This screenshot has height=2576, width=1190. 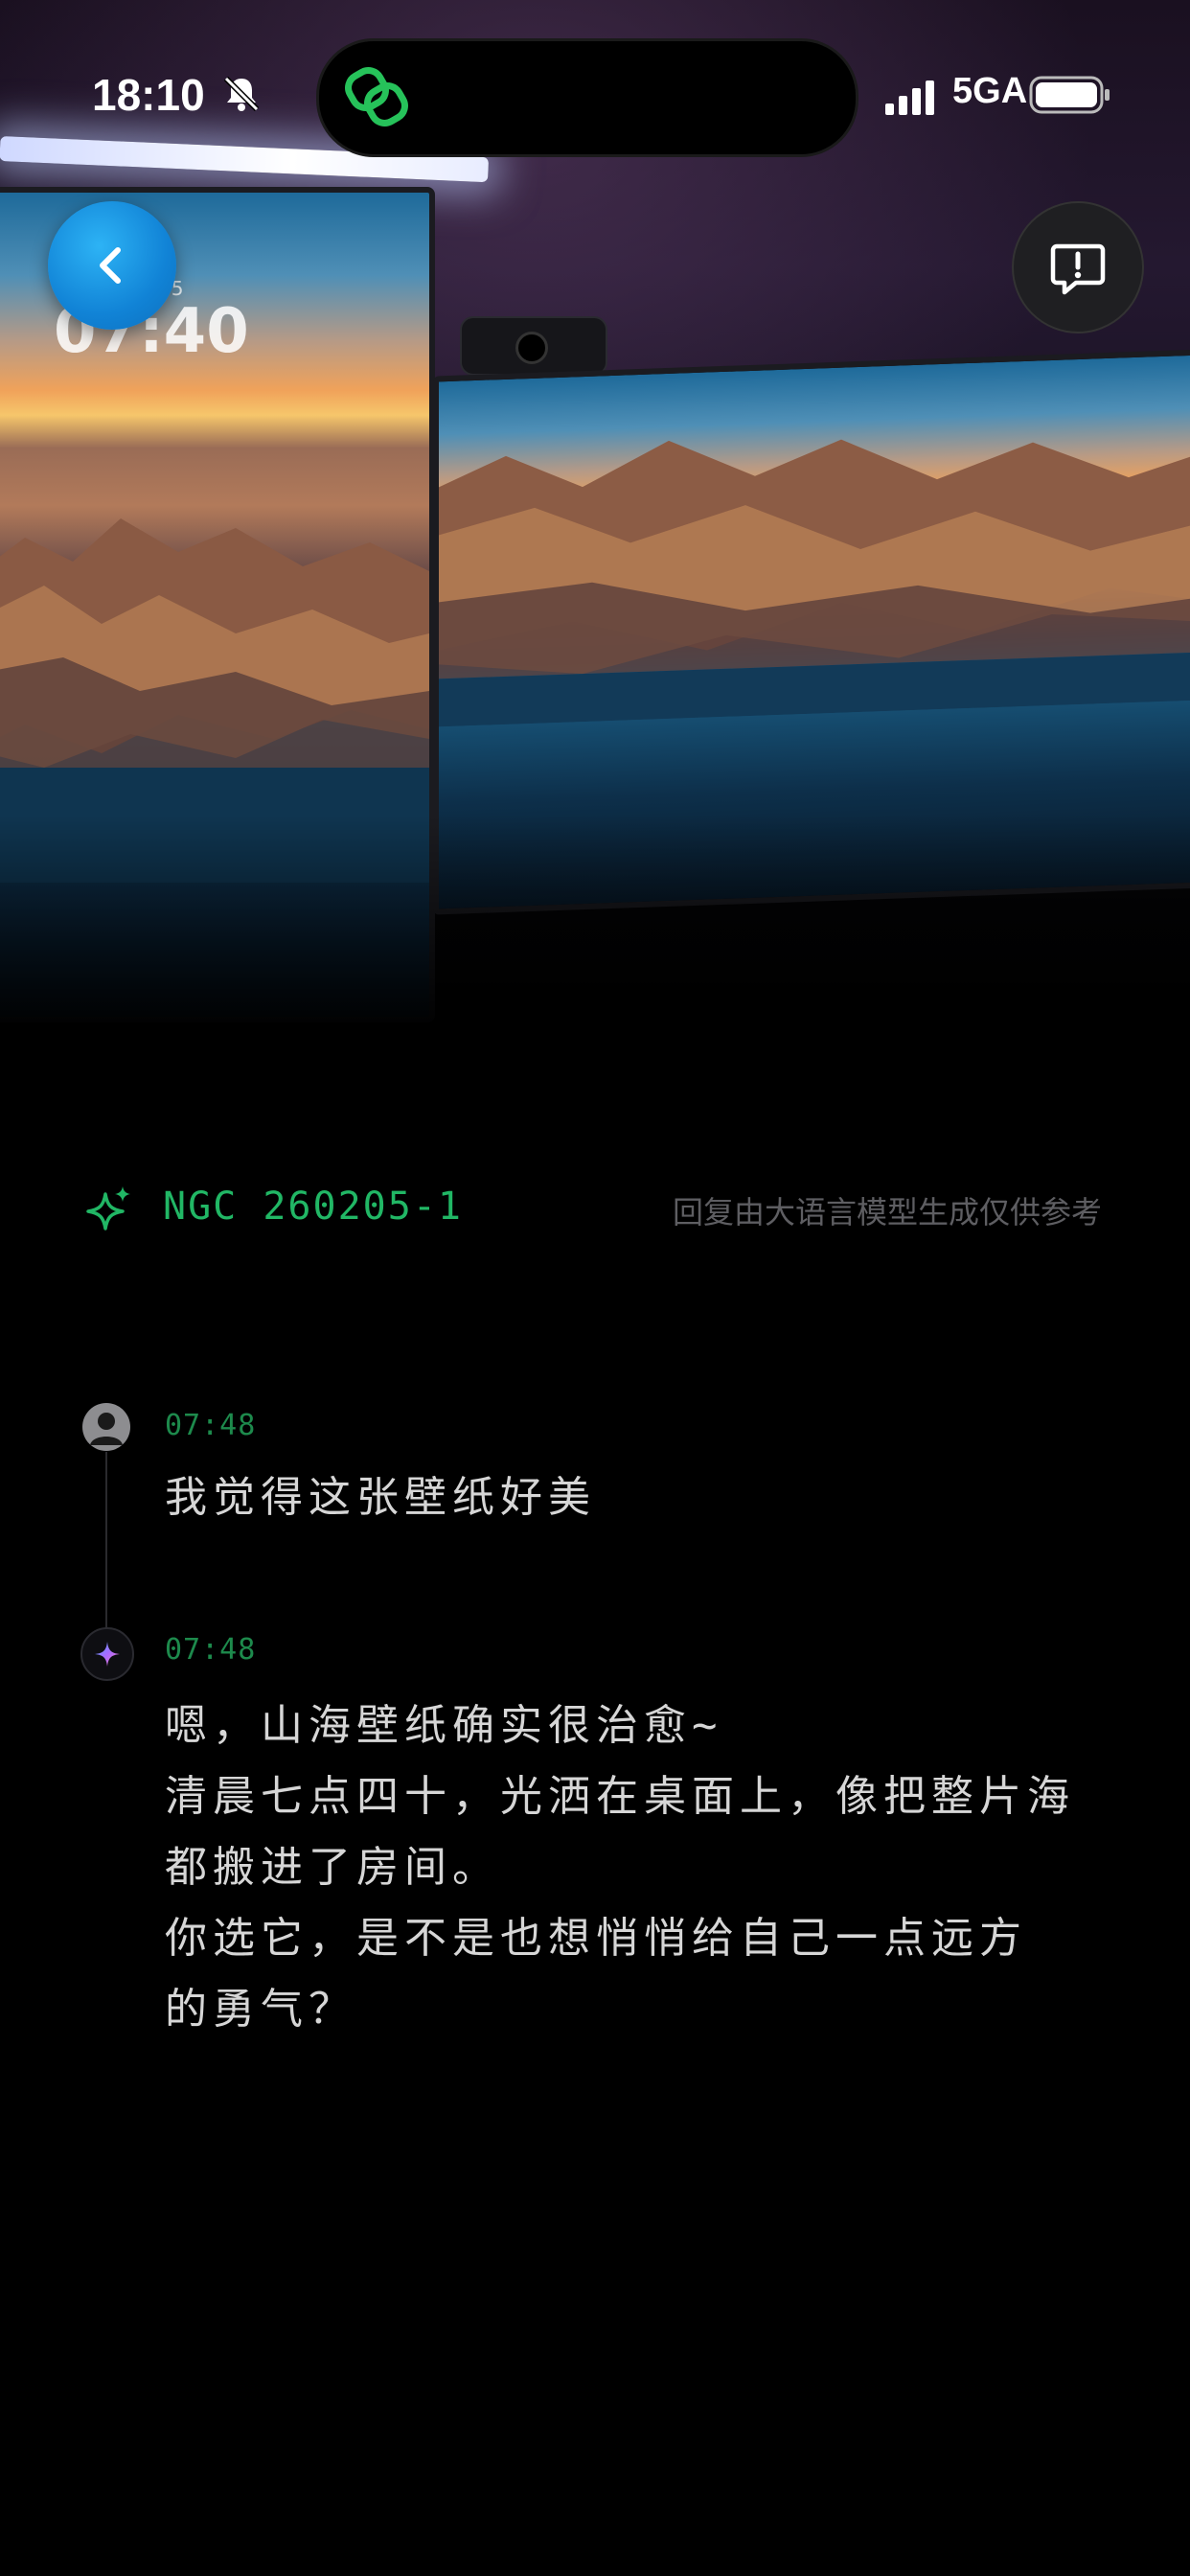 What do you see at coordinates (990, 91) in the screenshot?
I see `network-type: 5GA` at bounding box center [990, 91].